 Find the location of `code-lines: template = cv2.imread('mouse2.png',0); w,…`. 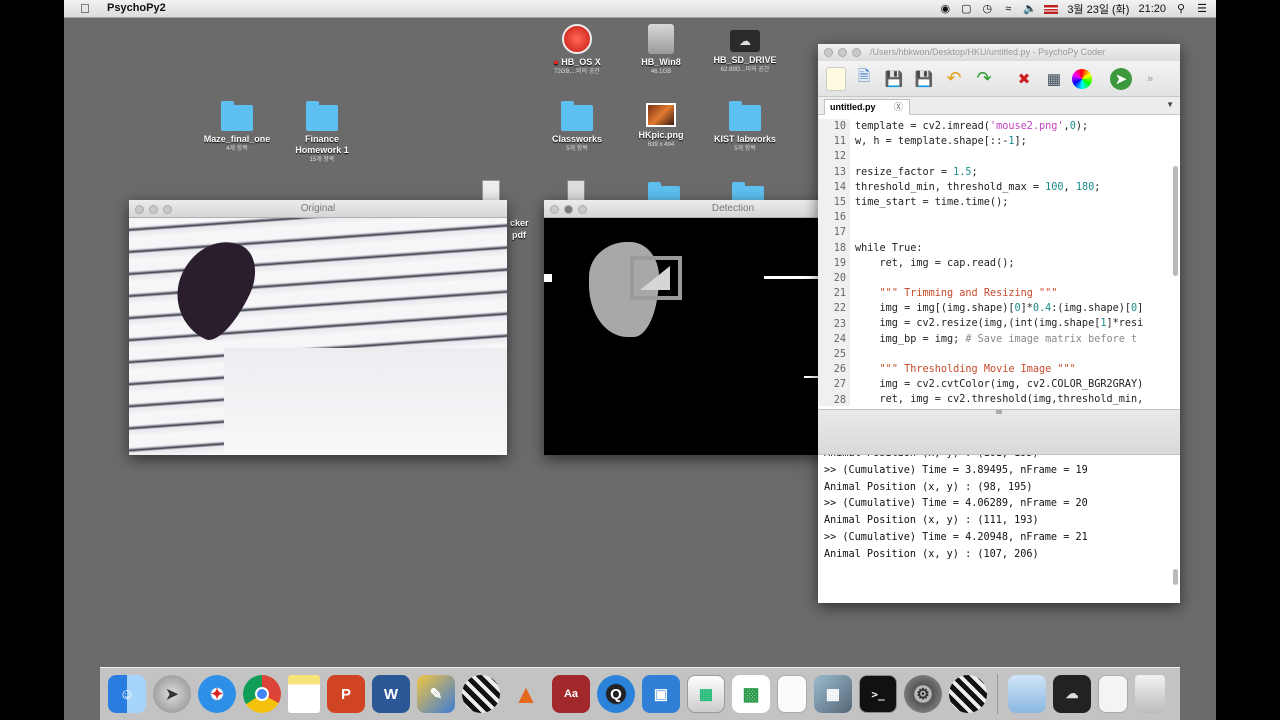

code-lines: template = cv2.imread('mouse2.png',0); w,… is located at coordinates (999, 262).